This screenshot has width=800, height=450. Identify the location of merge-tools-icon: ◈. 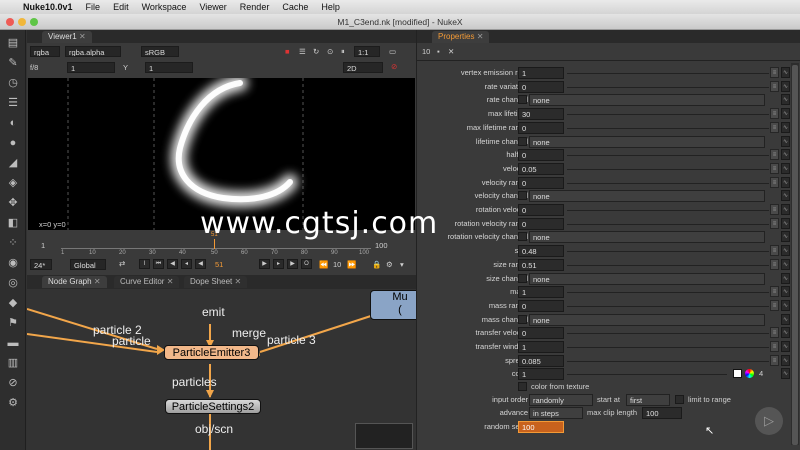
(13, 183).